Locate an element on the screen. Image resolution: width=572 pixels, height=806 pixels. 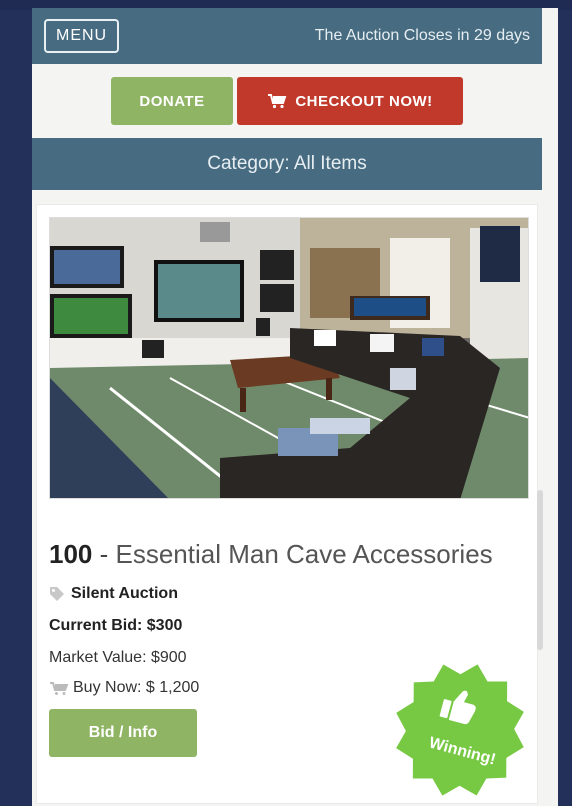
auction-status: The Auction Closes in 29 days is located at coordinates (422, 35).